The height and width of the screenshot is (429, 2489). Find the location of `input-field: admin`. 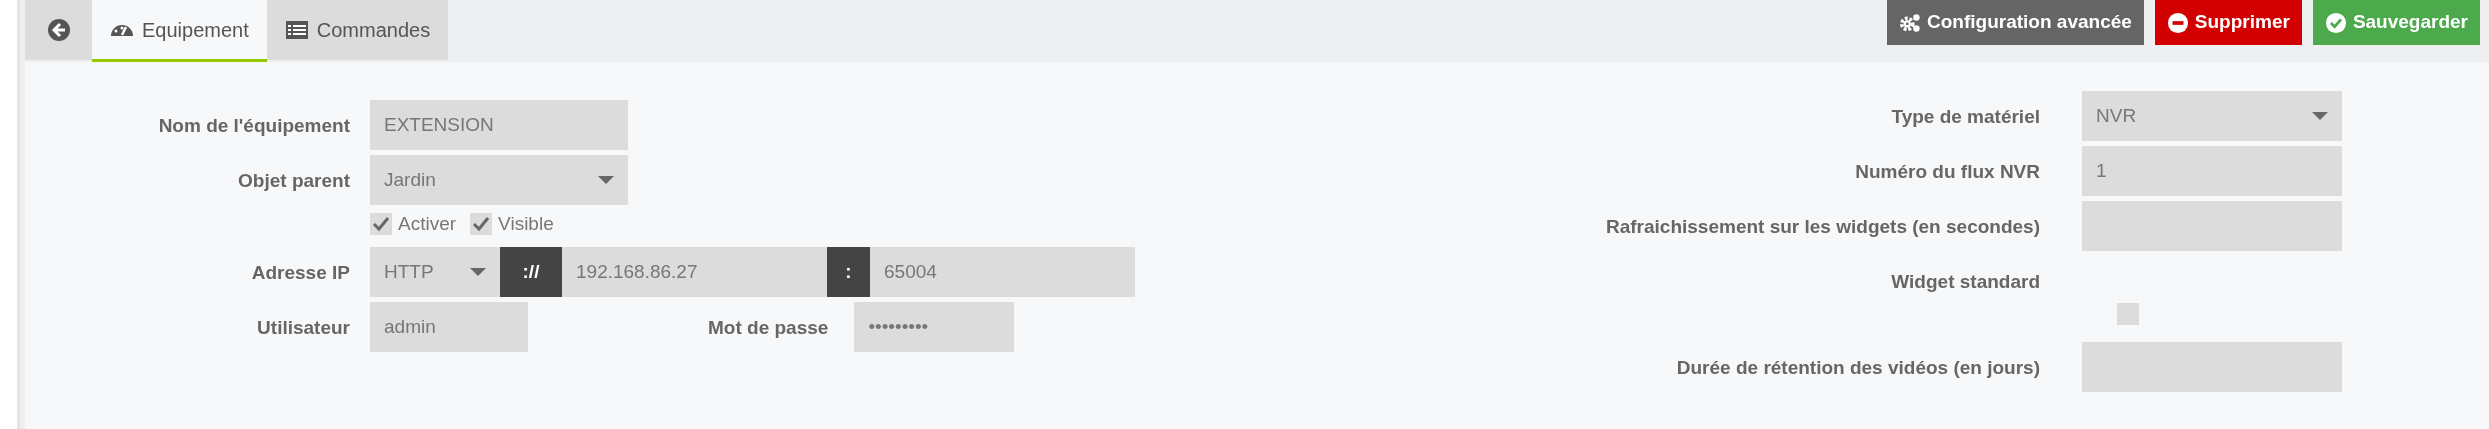

input-field: admin is located at coordinates (449, 327).